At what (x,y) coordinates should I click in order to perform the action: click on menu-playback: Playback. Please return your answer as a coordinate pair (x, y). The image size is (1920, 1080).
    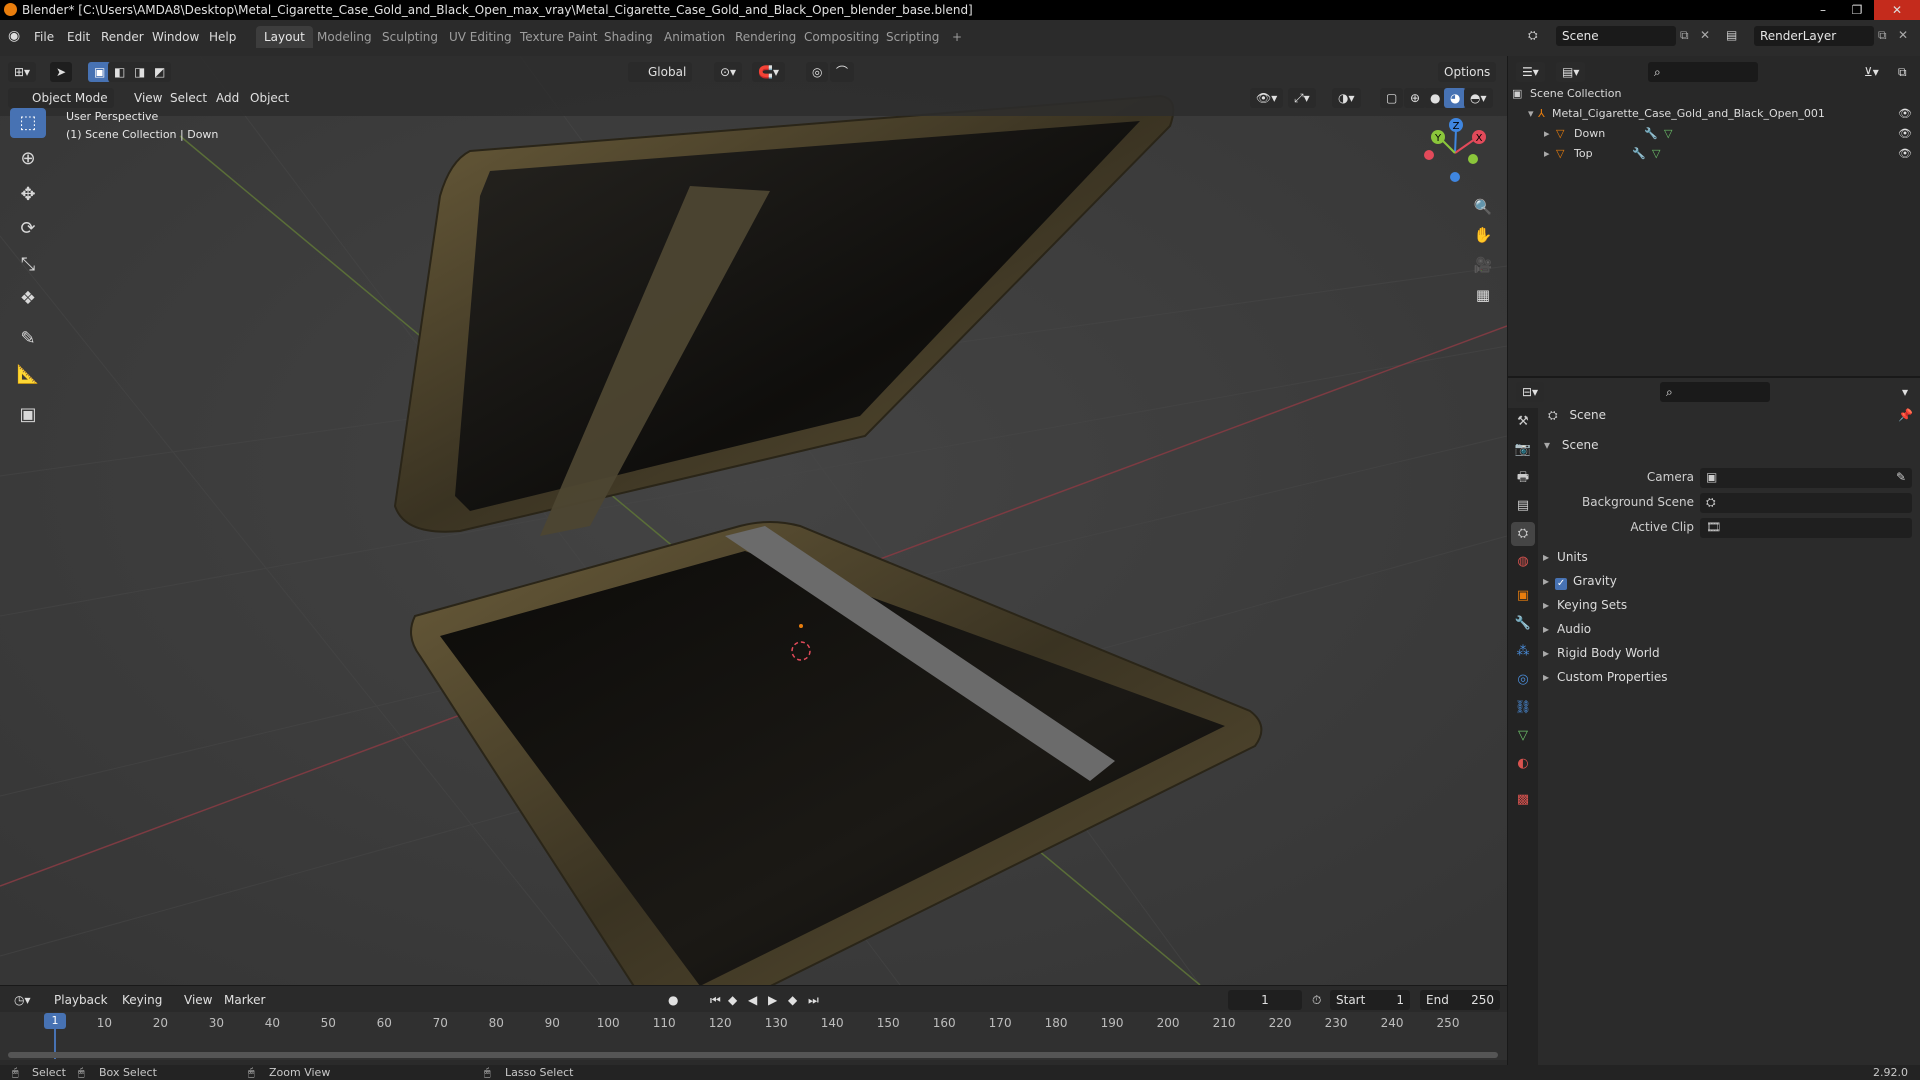
    Looking at the image, I should click on (81, 1000).